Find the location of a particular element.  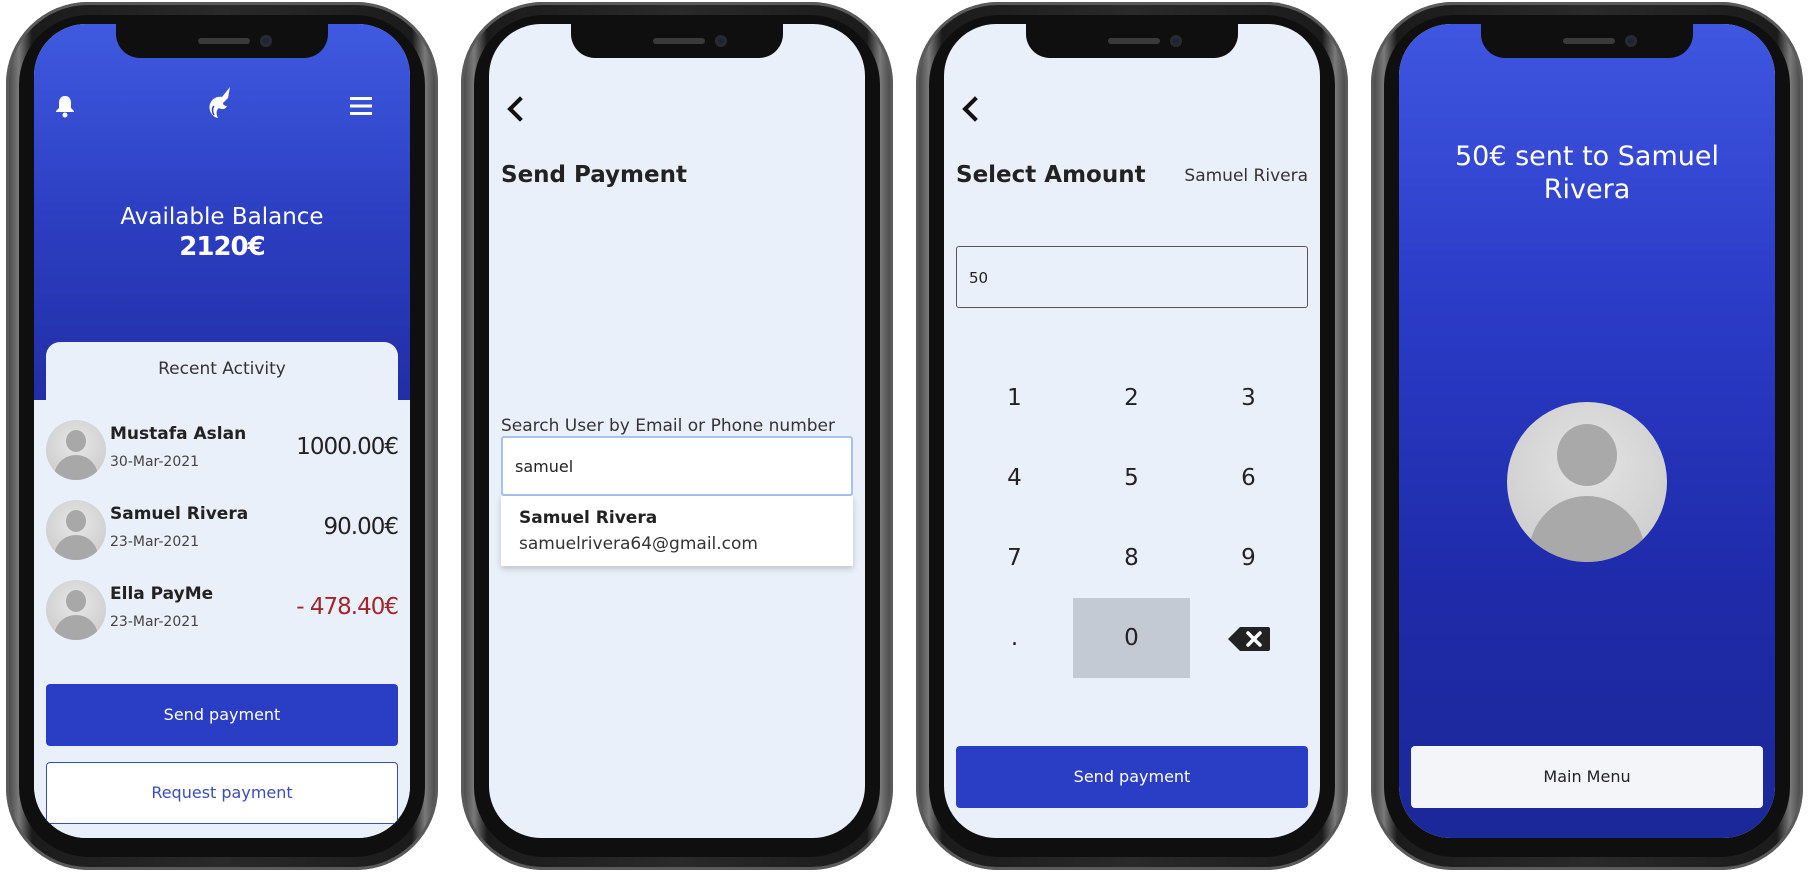

keypad-key-2: 2 is located at coordinates (1131, 398).